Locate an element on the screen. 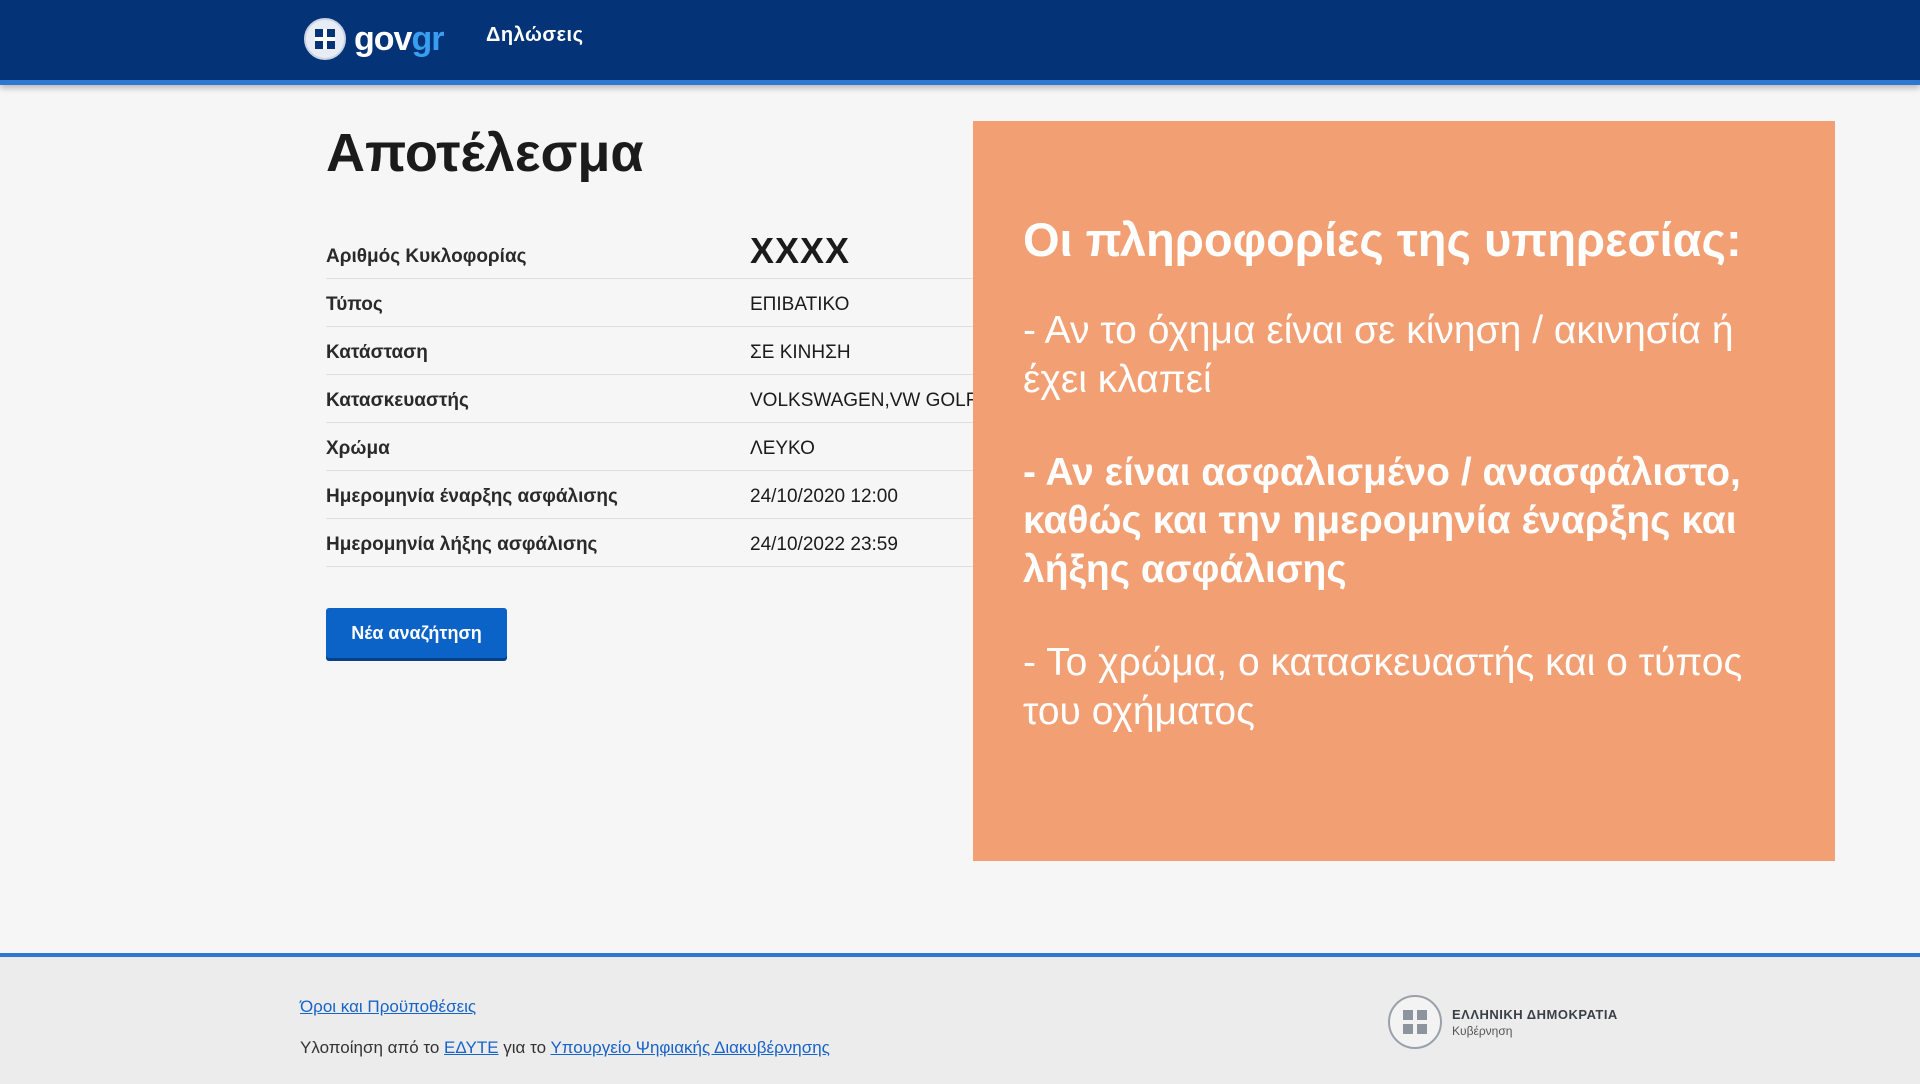 The width and height of the screenshot is (1920, 1084). row-label: Χρώμα is located at coordinates (358, 448).